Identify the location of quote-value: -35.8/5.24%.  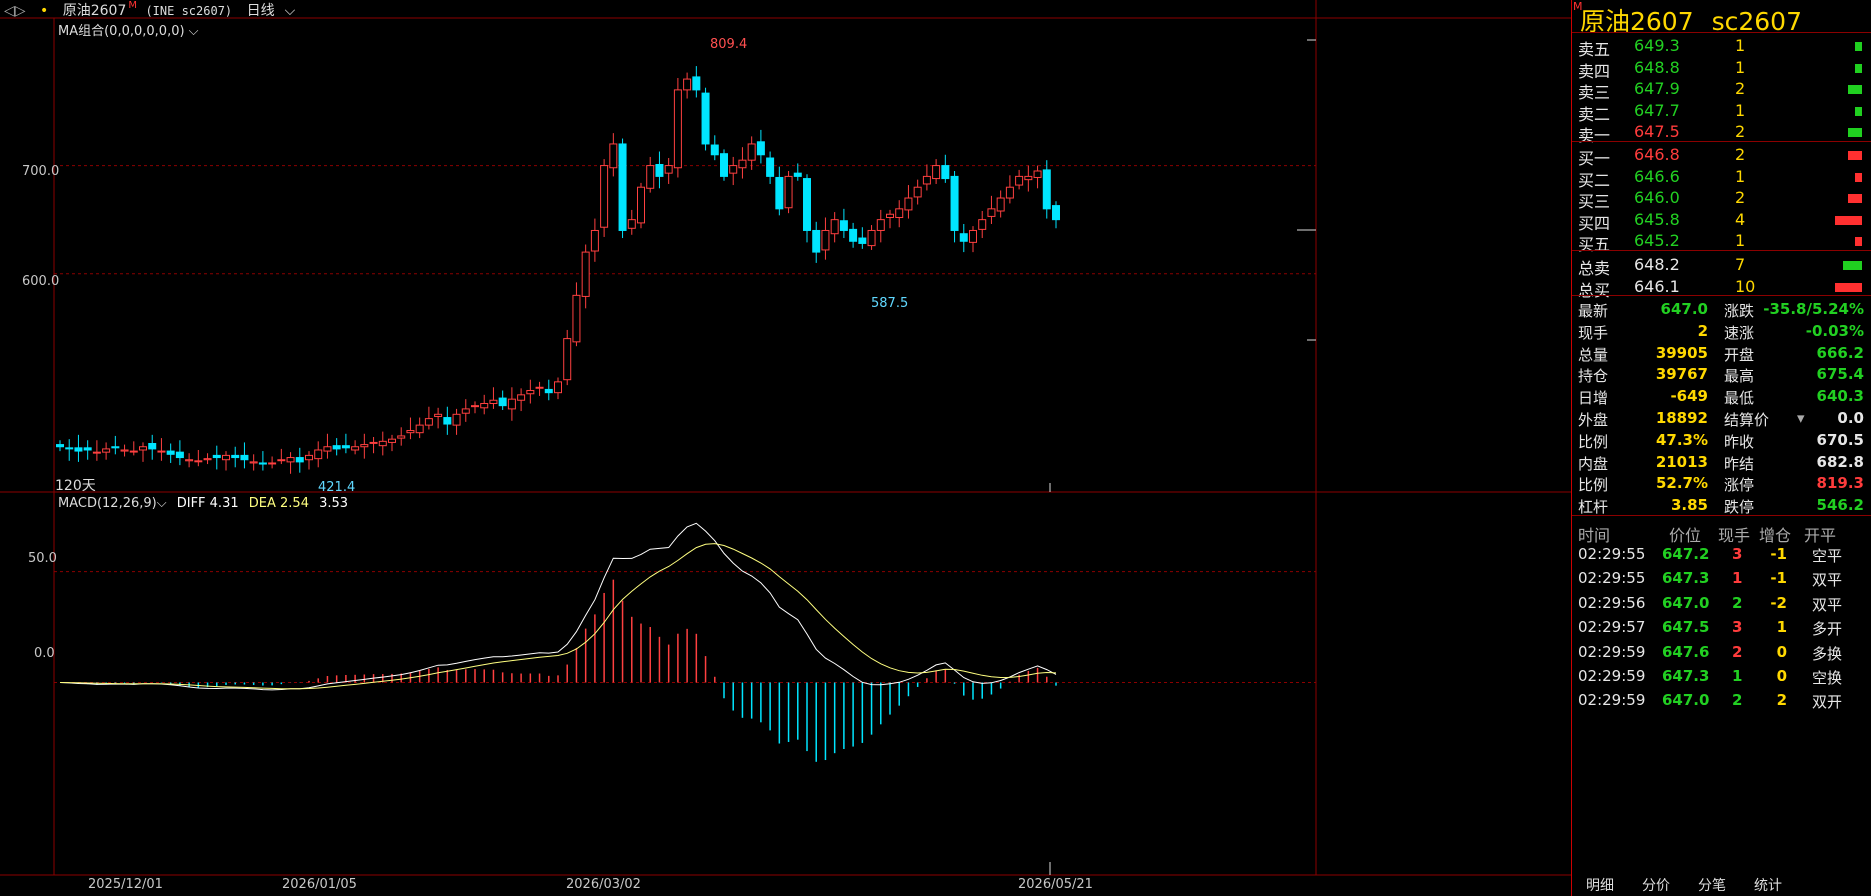
(1813, 309).